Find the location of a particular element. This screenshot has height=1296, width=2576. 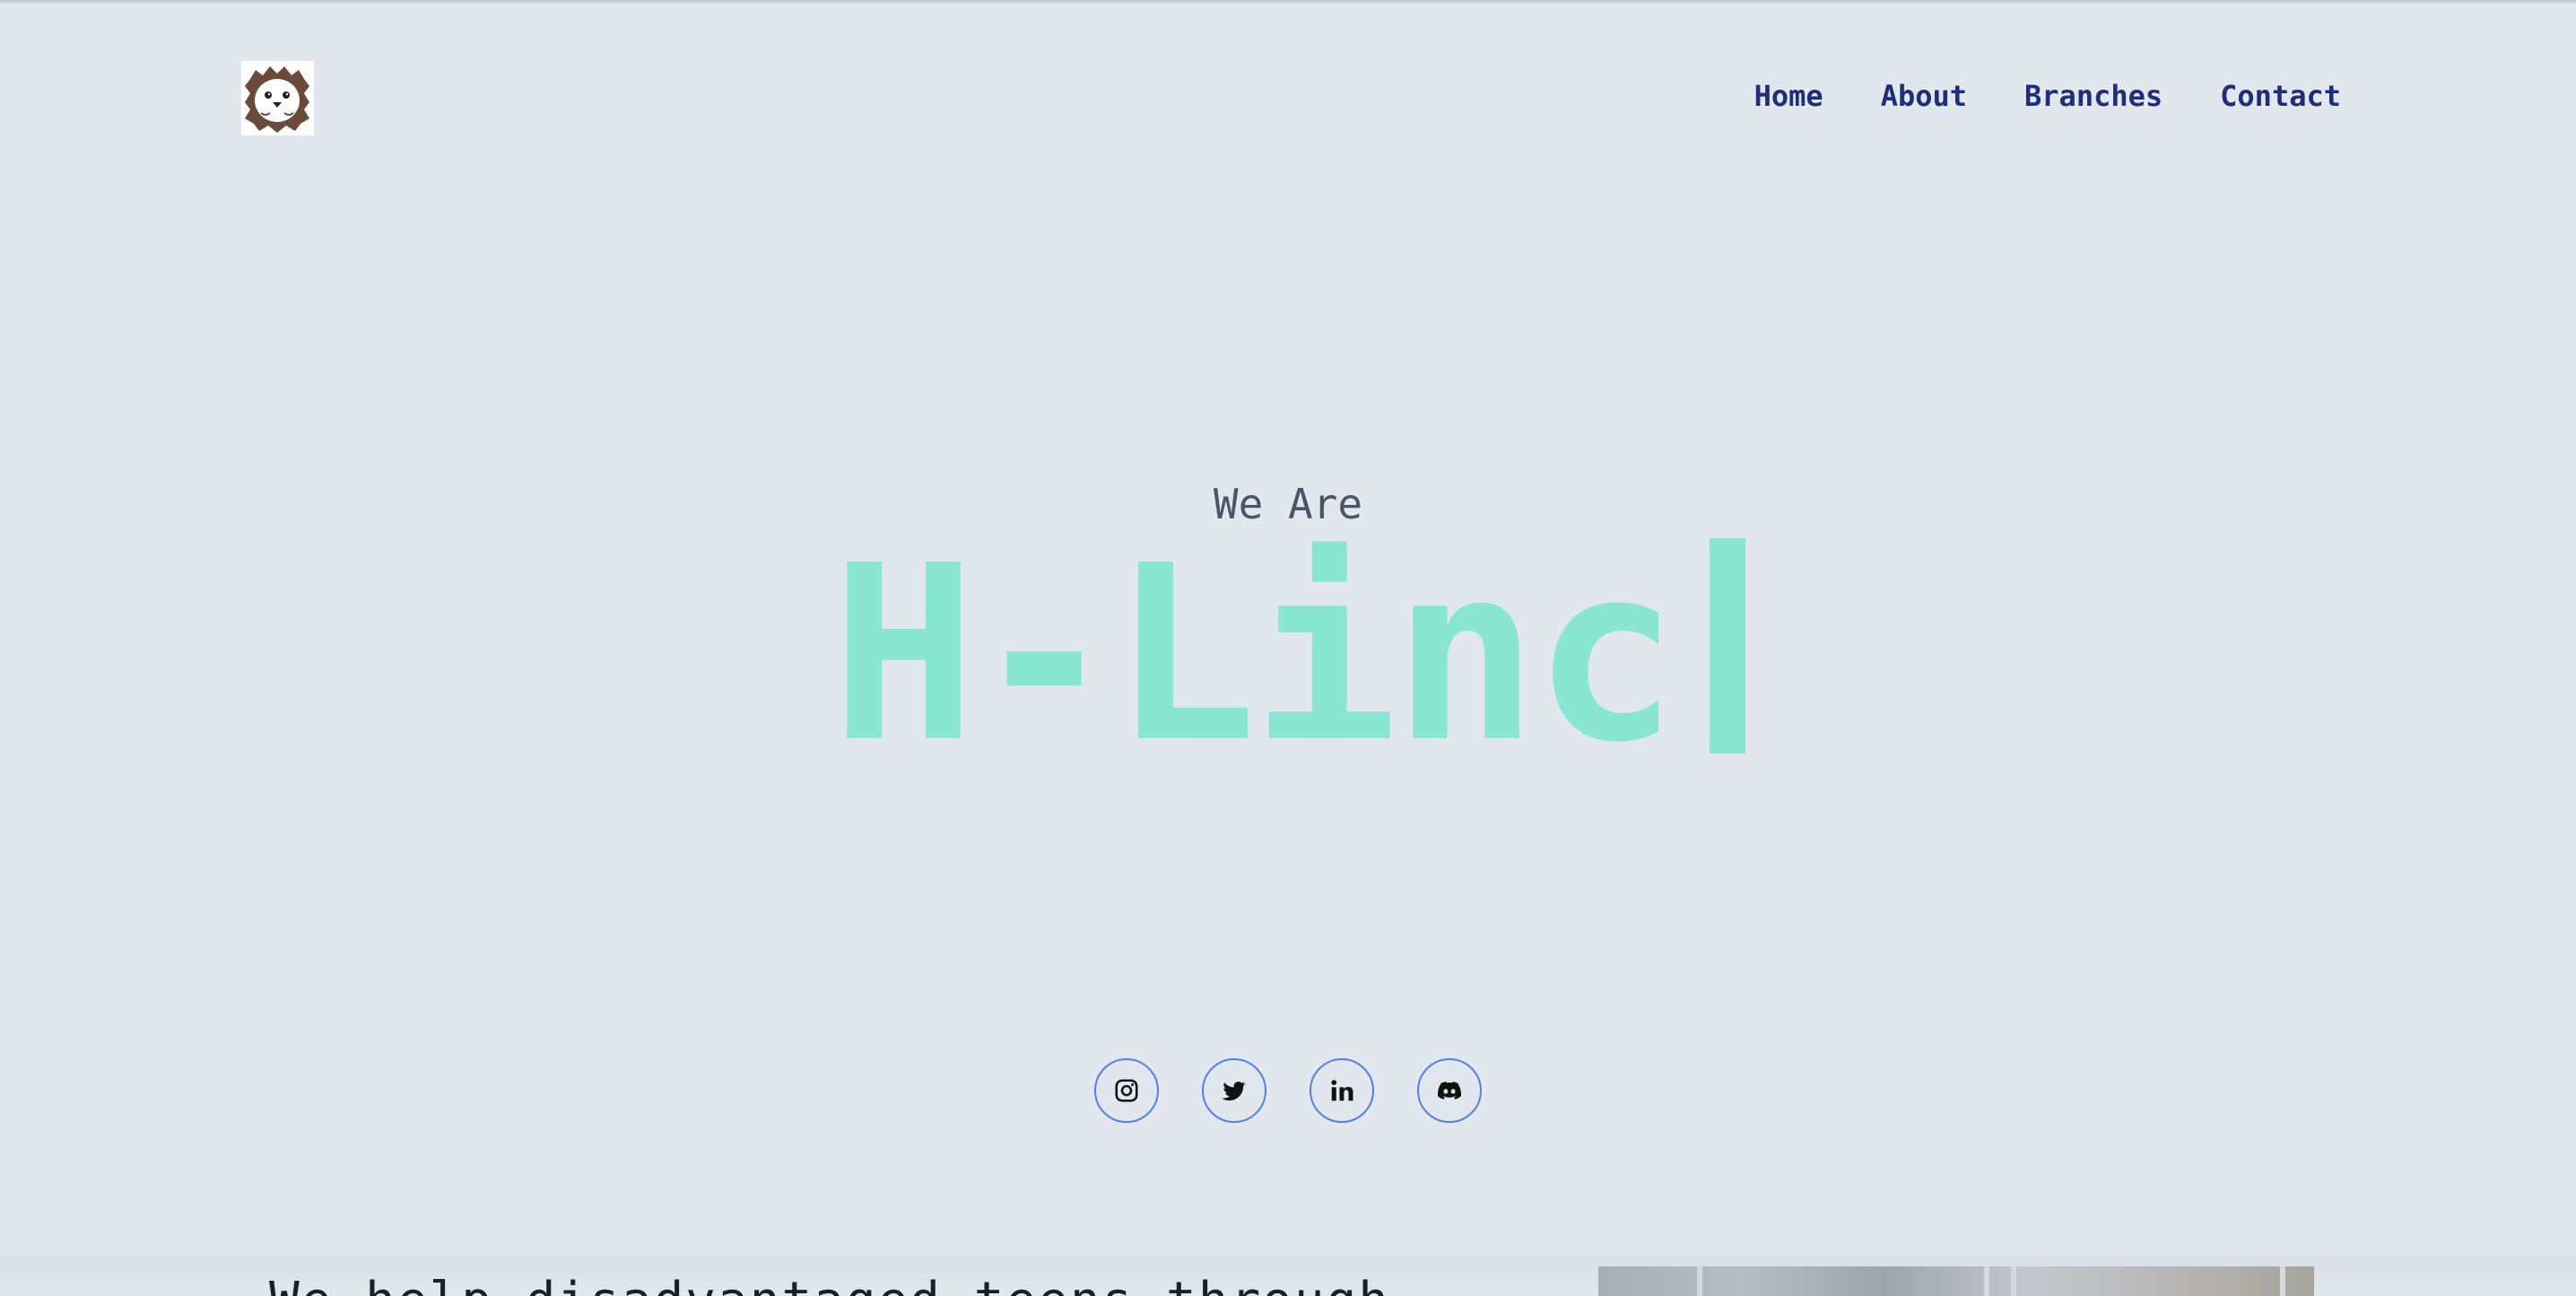

instagram-icon is located at coordinates (1126, 1090).